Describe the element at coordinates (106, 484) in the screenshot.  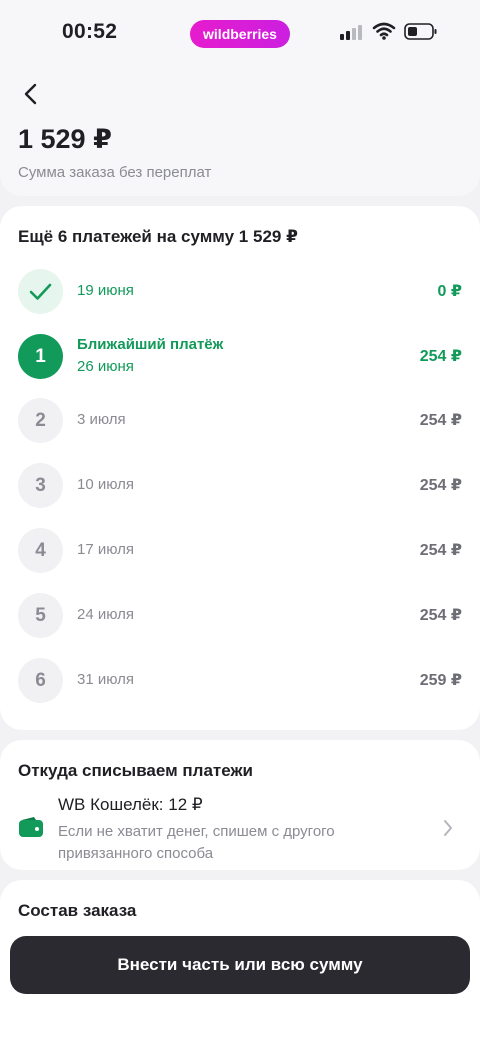
I see `payment-date: 10 июля` at that location.